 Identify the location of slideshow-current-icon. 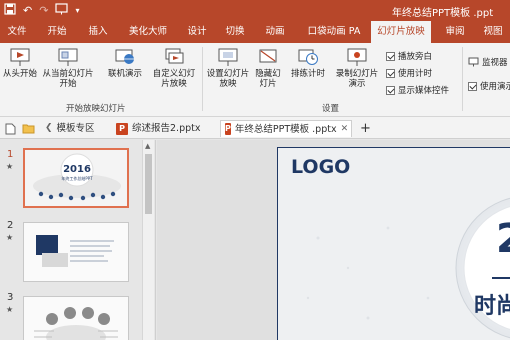
(68, 57).